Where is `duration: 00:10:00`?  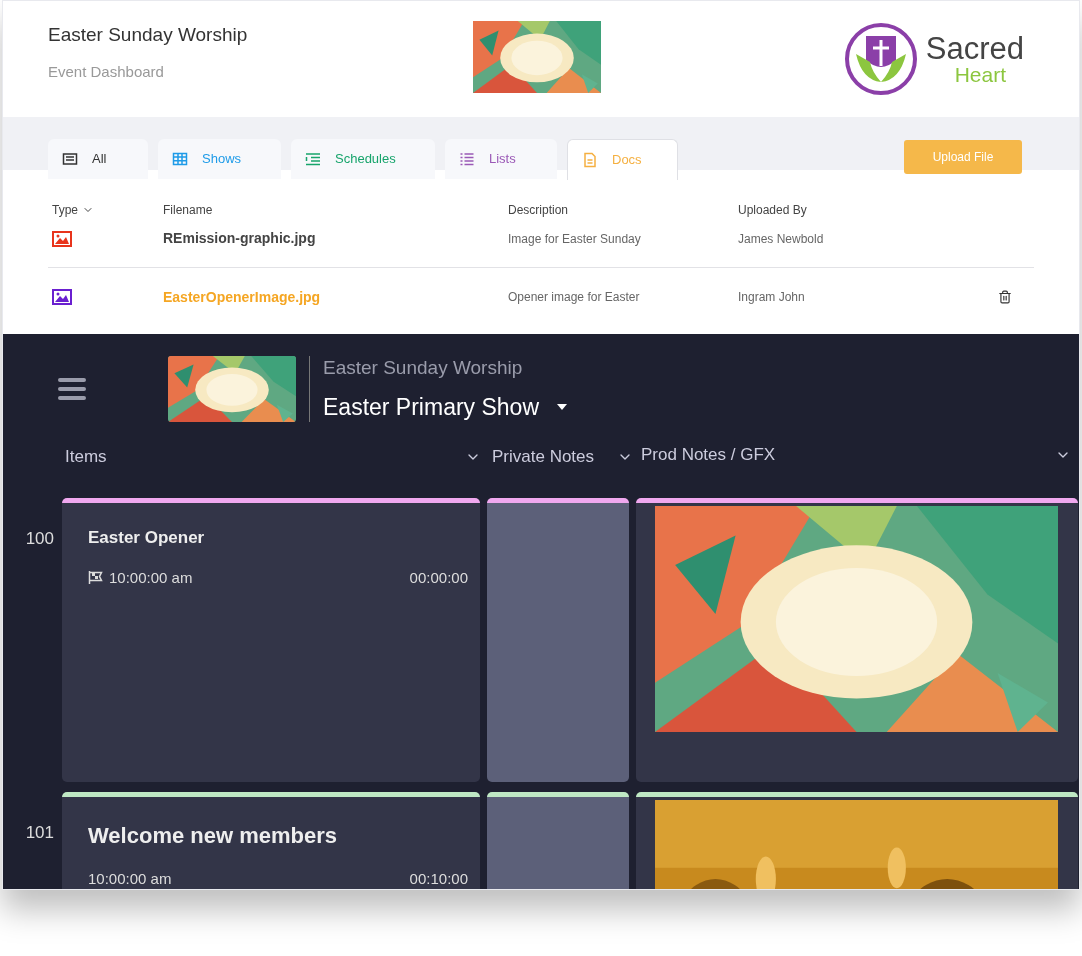
duration: 00:10:00 is located at coordinates (438, 879).